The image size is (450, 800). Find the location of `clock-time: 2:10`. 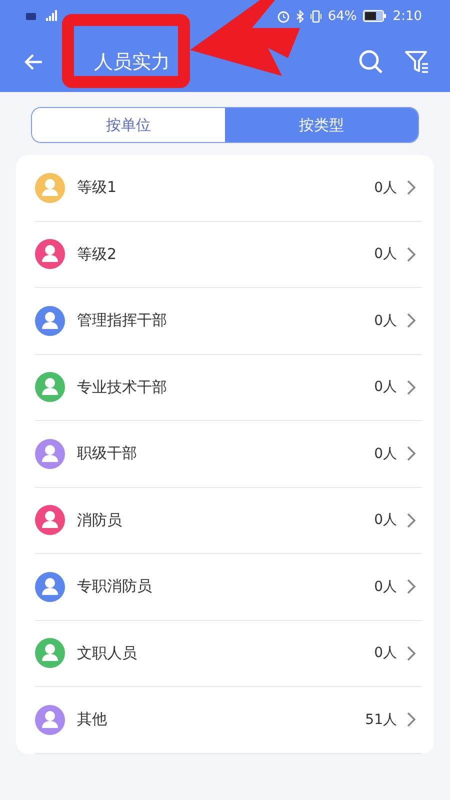

clock-time: 2:10 is located at coordinates (407, 16).